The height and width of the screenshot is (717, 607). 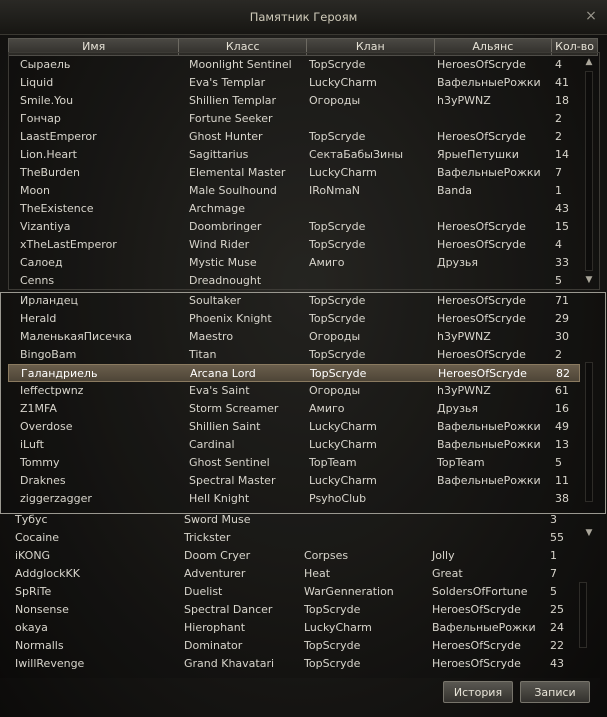 I want to click on bottom-scrollbar, so click(x=583, y=632).